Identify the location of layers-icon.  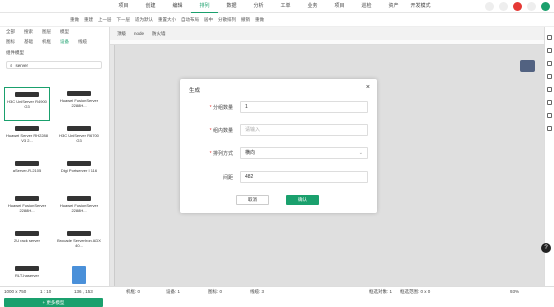
(549, 37).